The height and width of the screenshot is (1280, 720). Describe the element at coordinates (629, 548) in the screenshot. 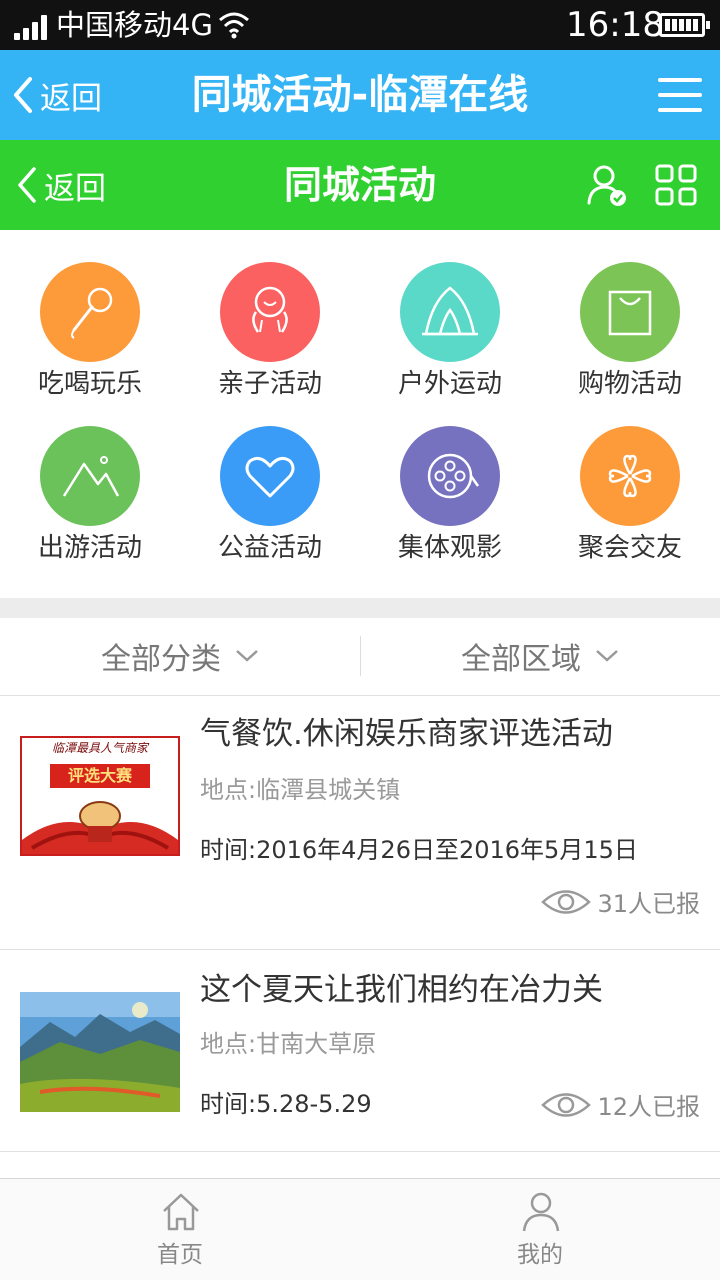

I see `category-label: 聚会交友` at that location.